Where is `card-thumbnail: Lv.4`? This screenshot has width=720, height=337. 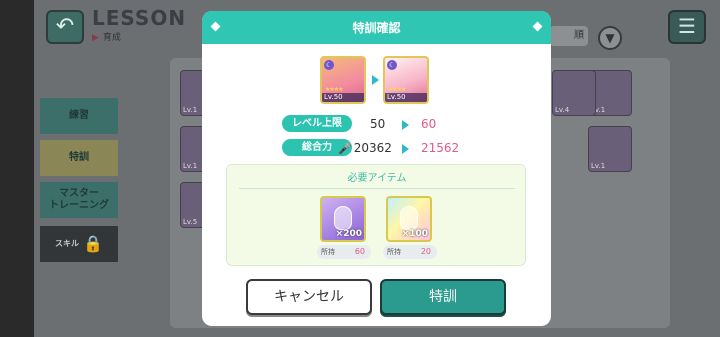
card-thumbnail: Lv.4 is located at coordinates (574, 93).